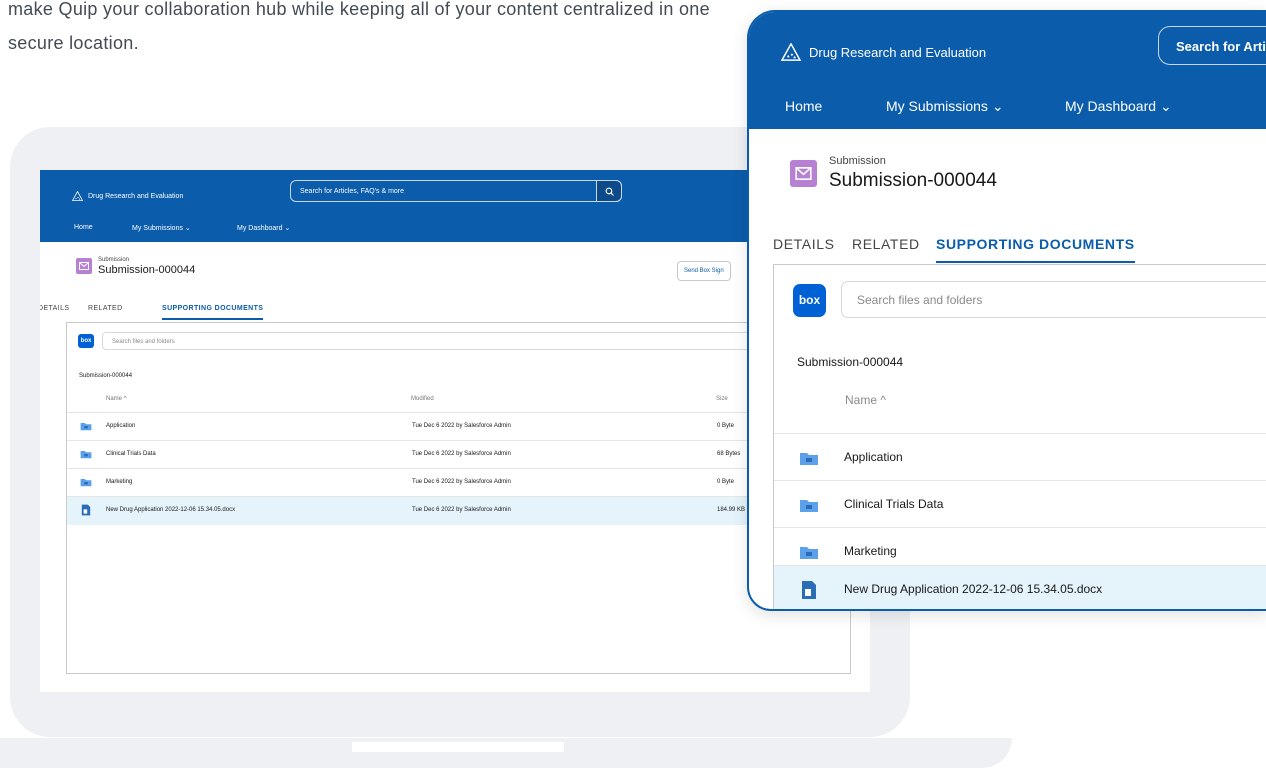  What do you see at coordinates (1020, 457) in the screenshot?
I see `table-row: Application` at bounding box center [1020, 457].